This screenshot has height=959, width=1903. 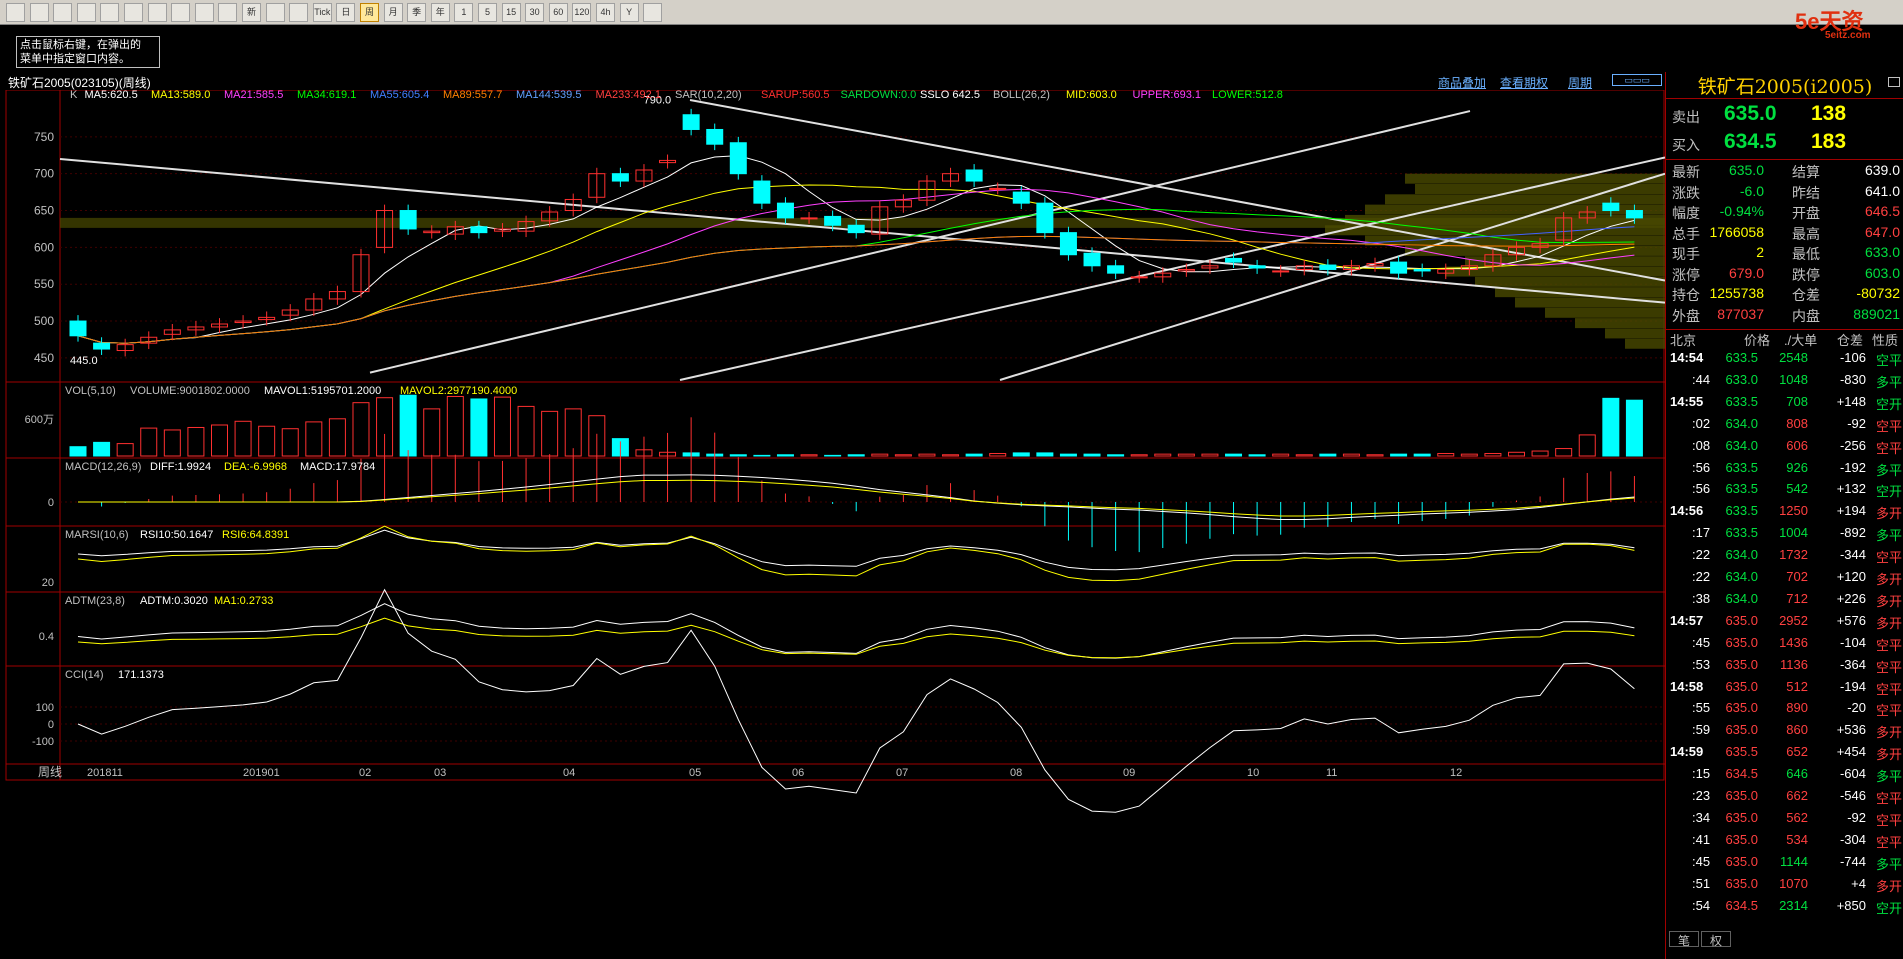 I want to click on tick-volume: 890, so click(x=1797, y=708).